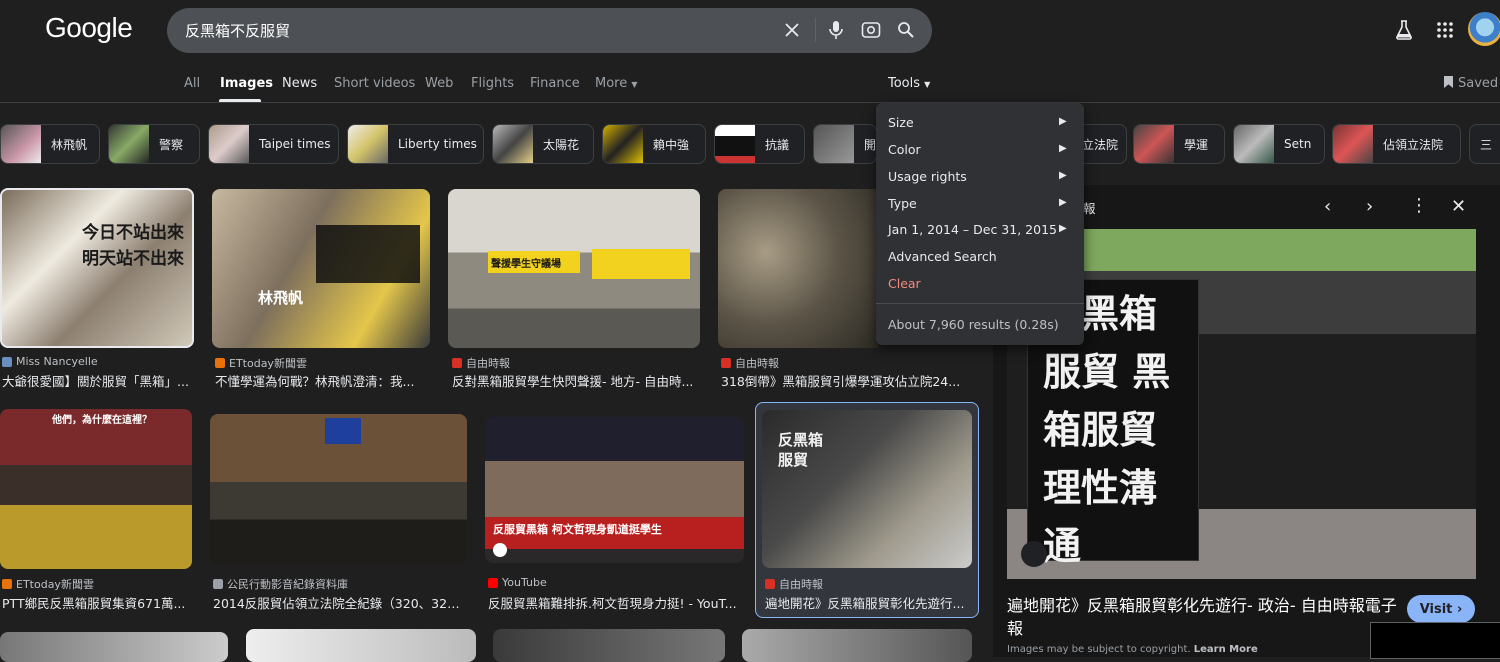  What do you see at coordinates (555, 83) in the screenshot?
I see `tab-finance: Finance` at bounding box center [555, 83].